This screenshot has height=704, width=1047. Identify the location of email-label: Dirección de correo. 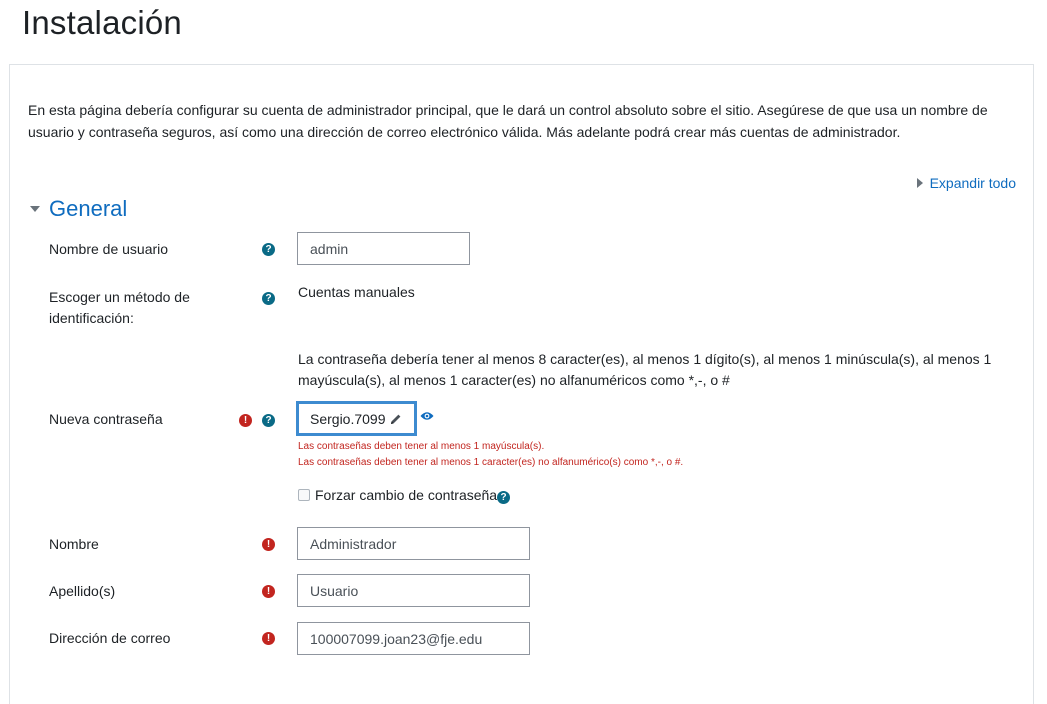
(110, 638).